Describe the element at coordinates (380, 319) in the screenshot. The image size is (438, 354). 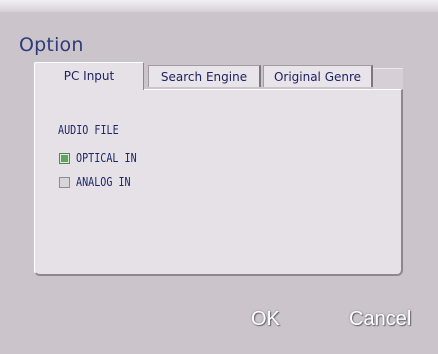
I see `cancel-button: Cancel` at that location.